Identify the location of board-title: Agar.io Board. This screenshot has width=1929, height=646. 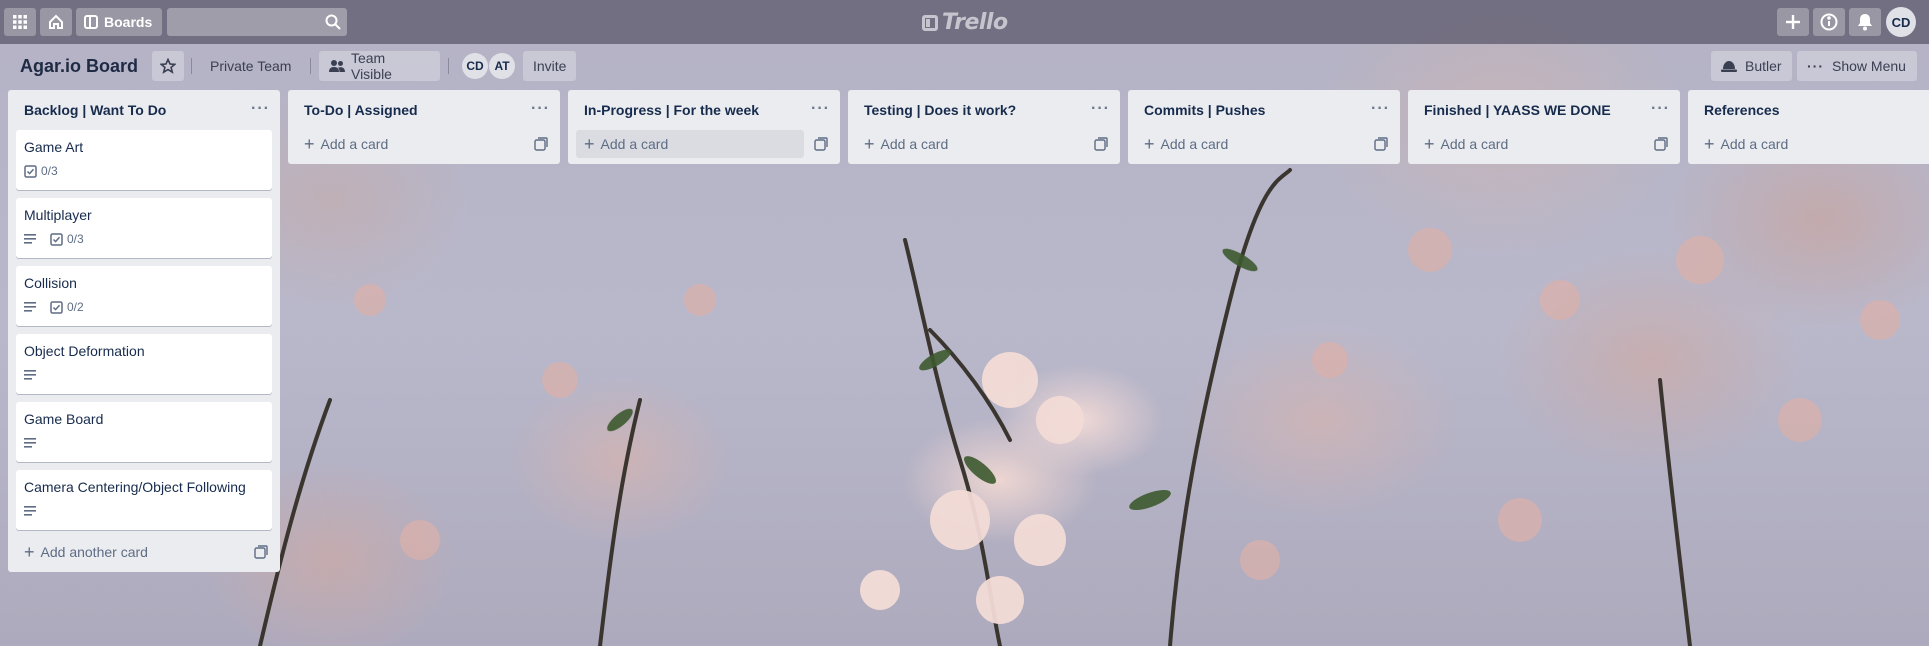
(79, 66).